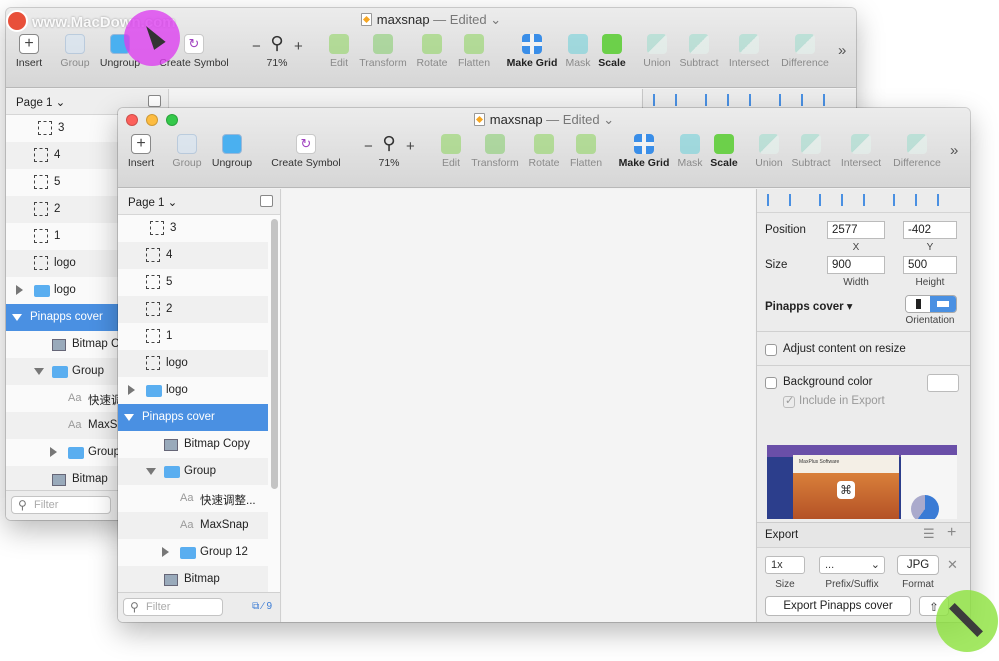 The height and width of the screenshot is (661, 999). I want to click on distribute-icon, so click(795, 200).